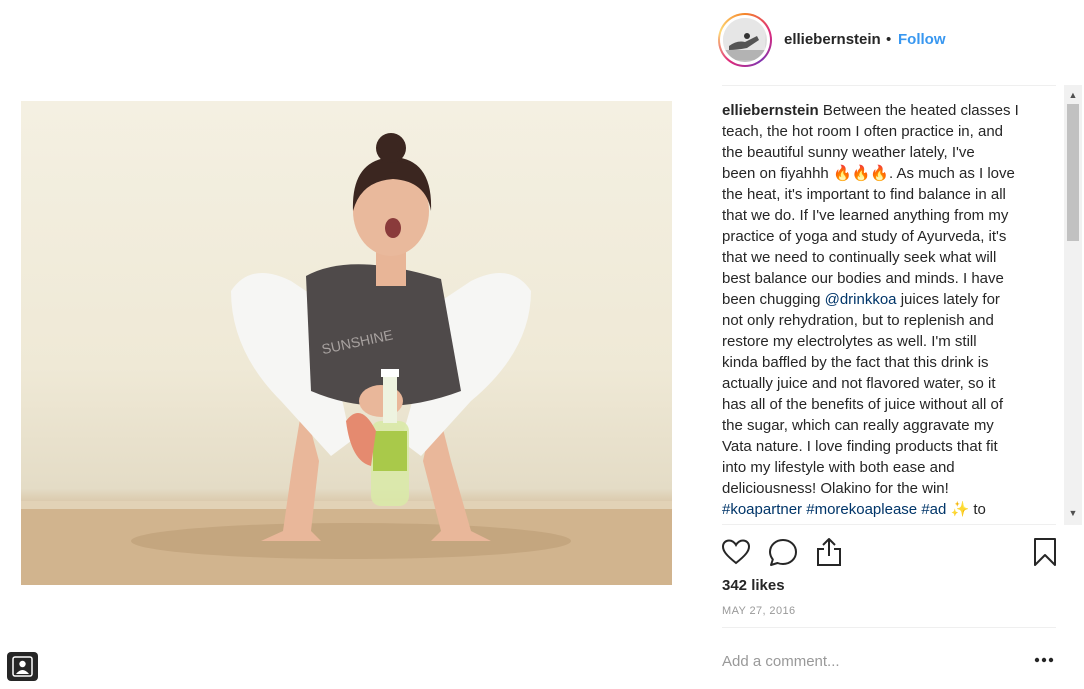  Describe the element at coordinates (860, 173) in the screenshot. I see `emoji: 🔥🔥🔥` at that location.